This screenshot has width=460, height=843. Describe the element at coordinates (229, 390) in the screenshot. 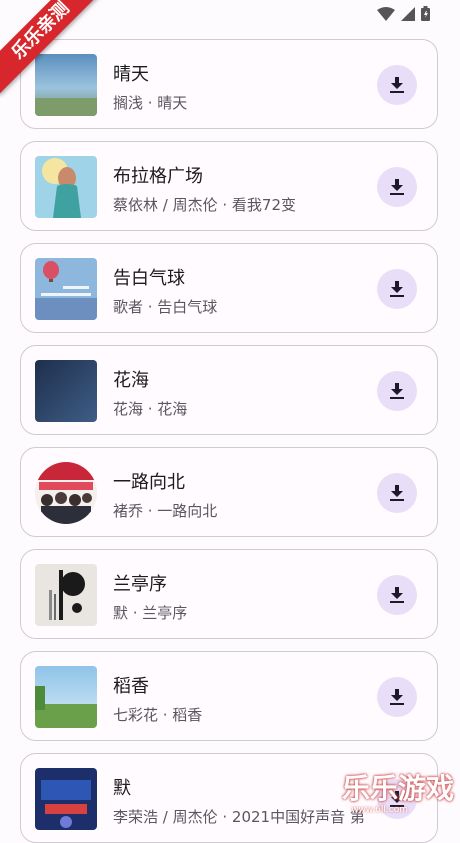

I see `song-item: 花海 花海 · 花海` at that location.